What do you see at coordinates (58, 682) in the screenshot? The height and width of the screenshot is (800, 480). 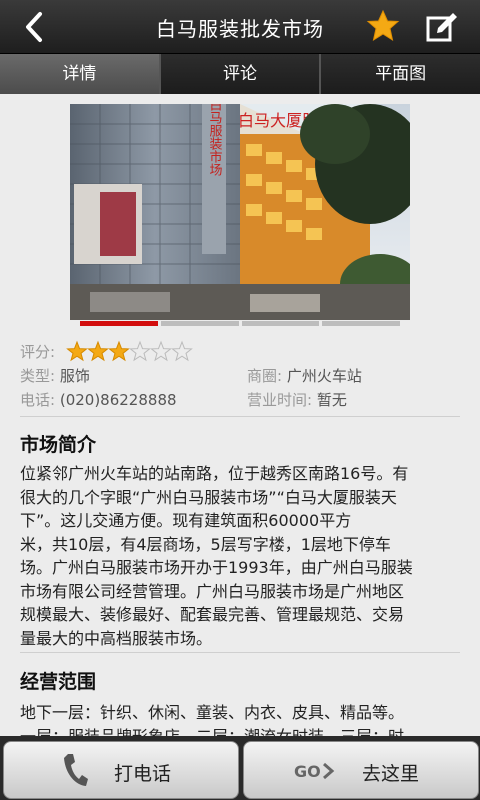 I see `scope-title: 经营范围` at bounding box center [58, 682].